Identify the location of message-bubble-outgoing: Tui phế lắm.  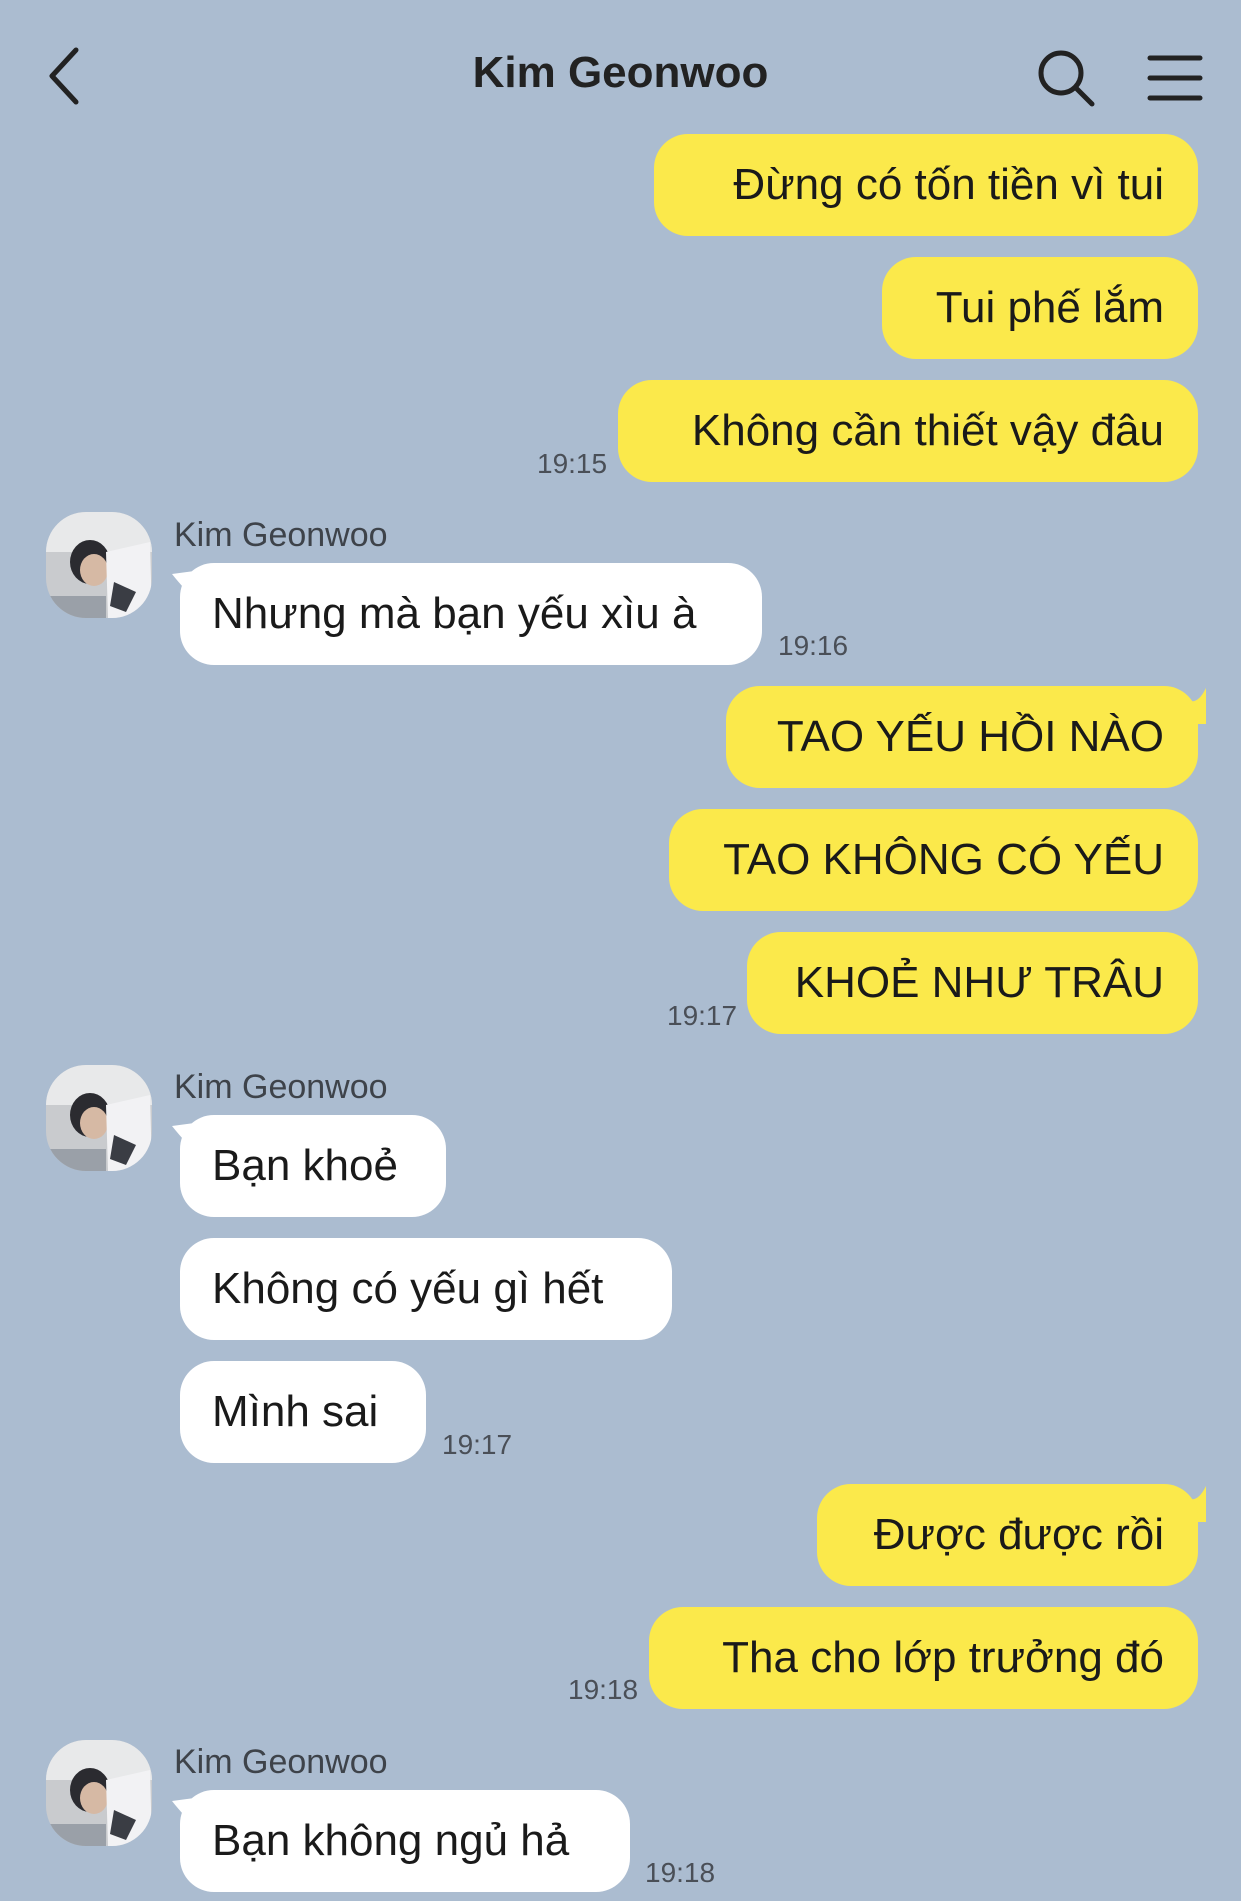
(1040, 308).